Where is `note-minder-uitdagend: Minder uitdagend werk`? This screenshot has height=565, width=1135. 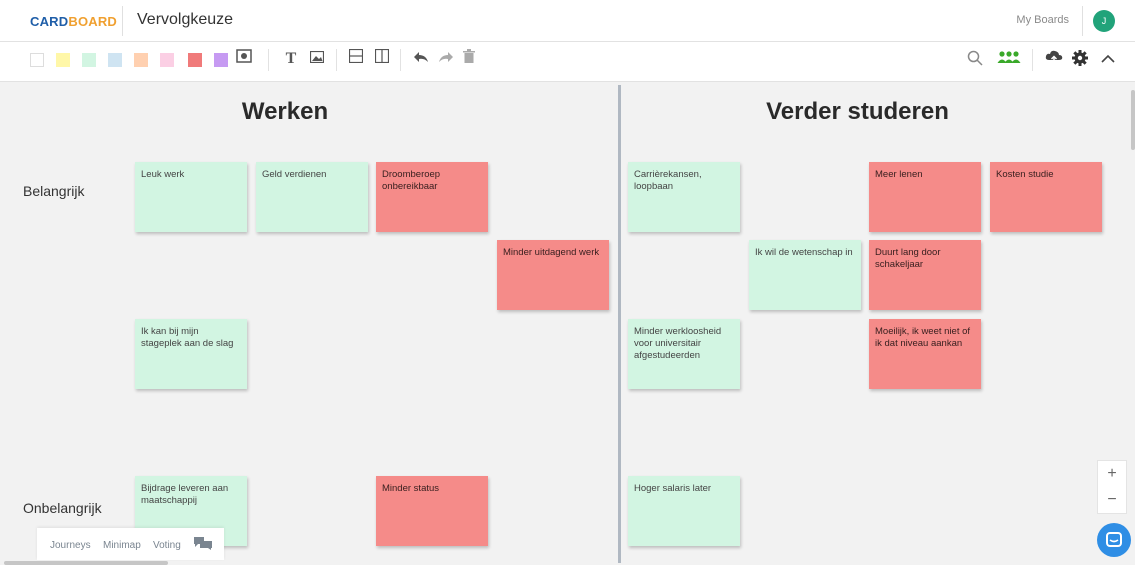 note-minder-uitdagend: Minder uitdagend werk is located at coordinates (553, 275).